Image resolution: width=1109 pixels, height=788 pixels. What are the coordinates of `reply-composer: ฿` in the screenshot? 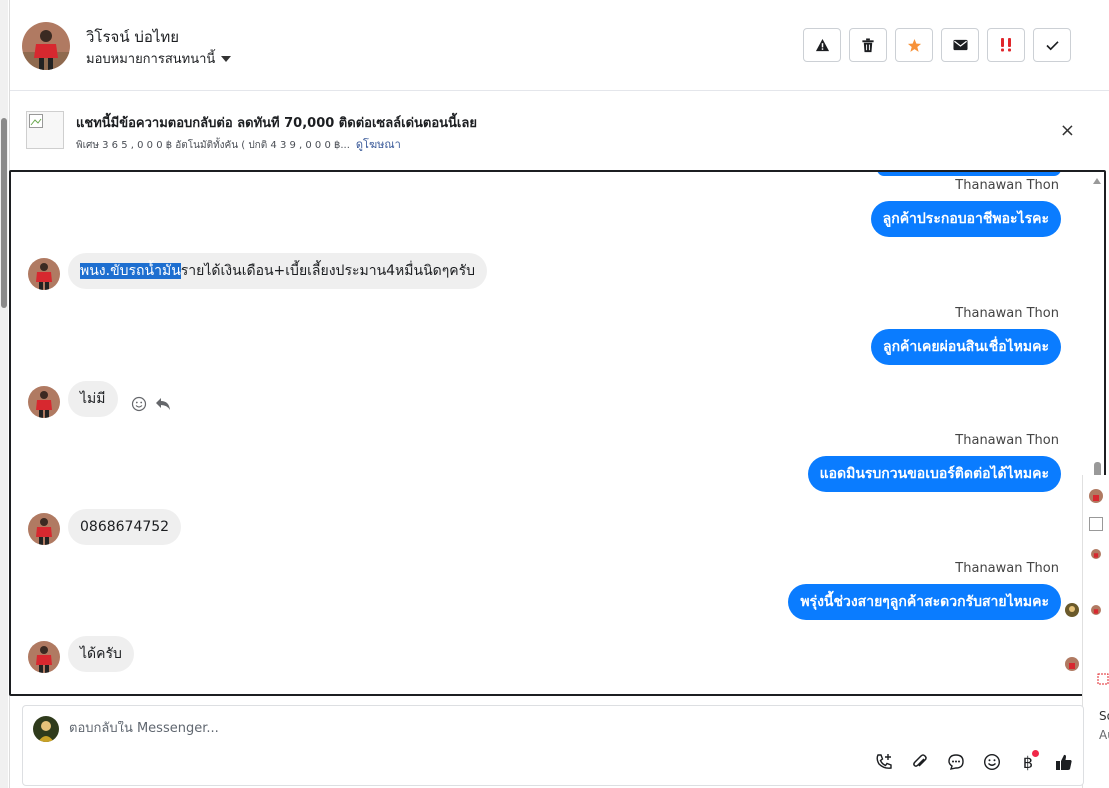 It's located at (553, 745).